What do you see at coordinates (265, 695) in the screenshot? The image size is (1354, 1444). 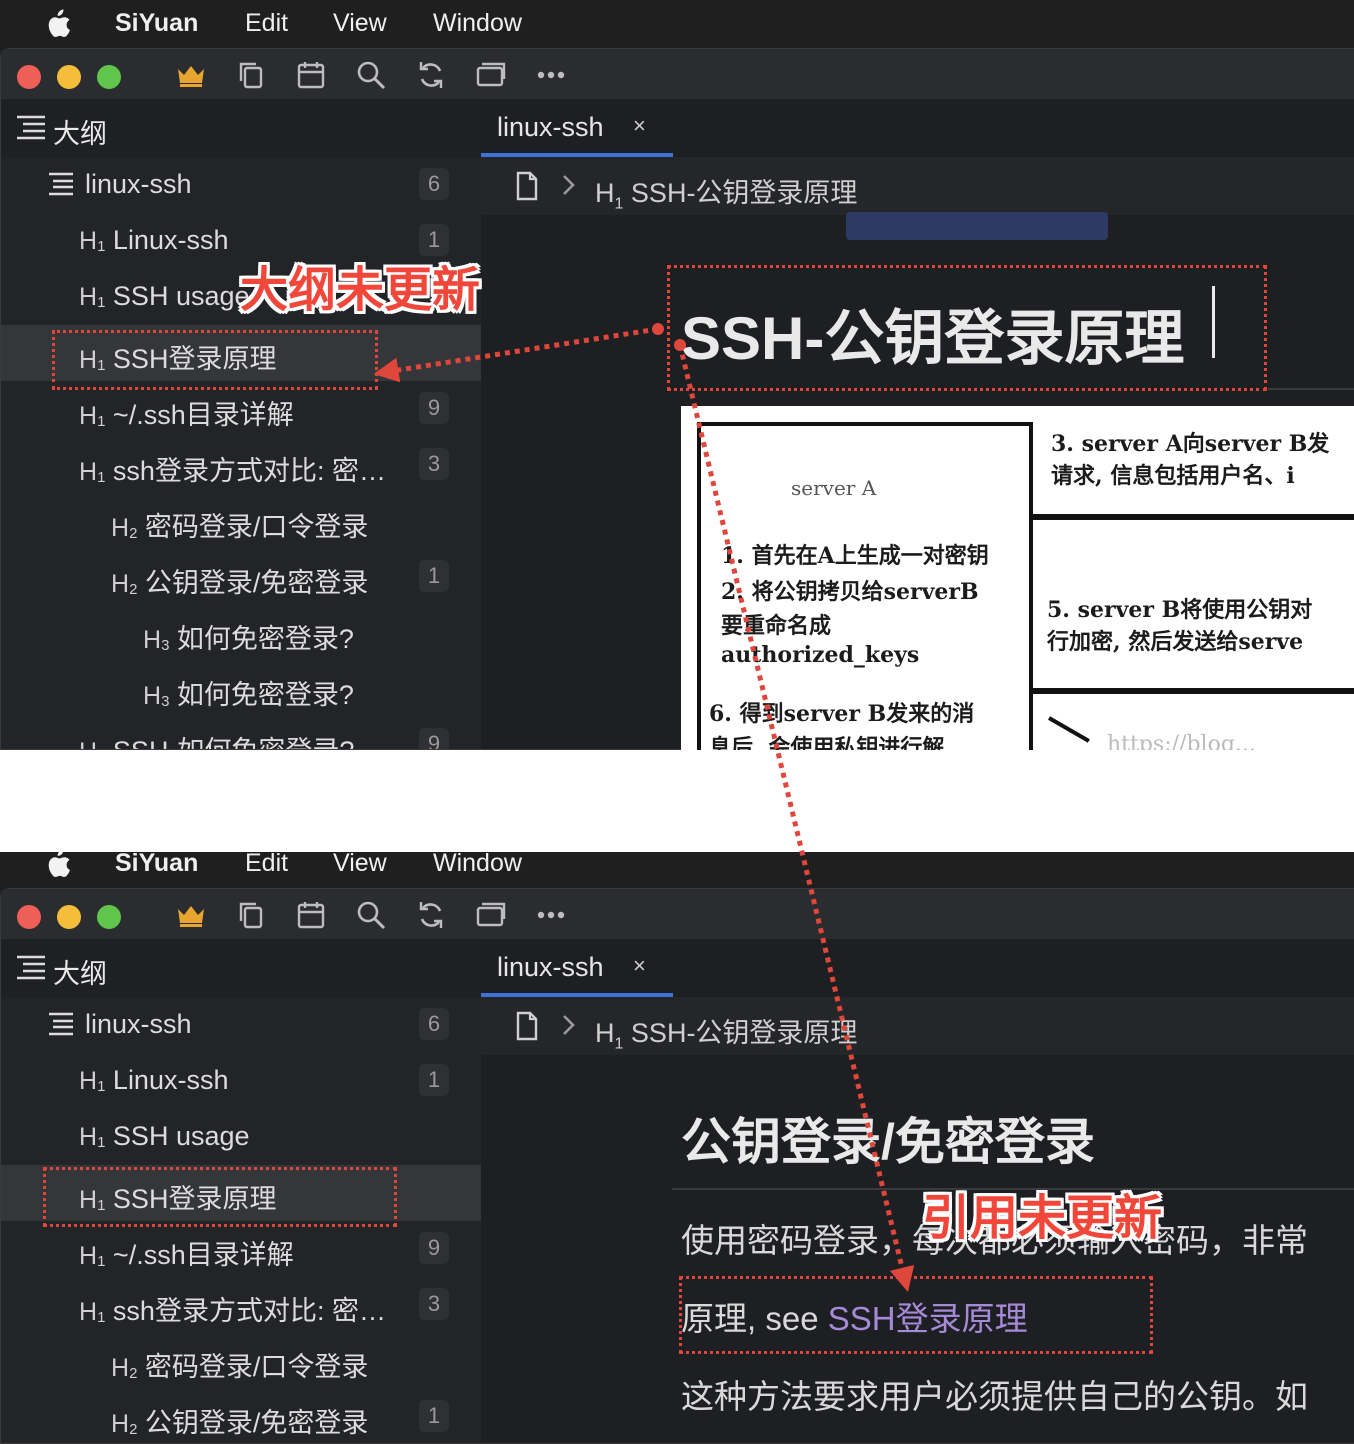 I see `outline-item-text: 如何免密登录?` at bounding box center [265, 695].